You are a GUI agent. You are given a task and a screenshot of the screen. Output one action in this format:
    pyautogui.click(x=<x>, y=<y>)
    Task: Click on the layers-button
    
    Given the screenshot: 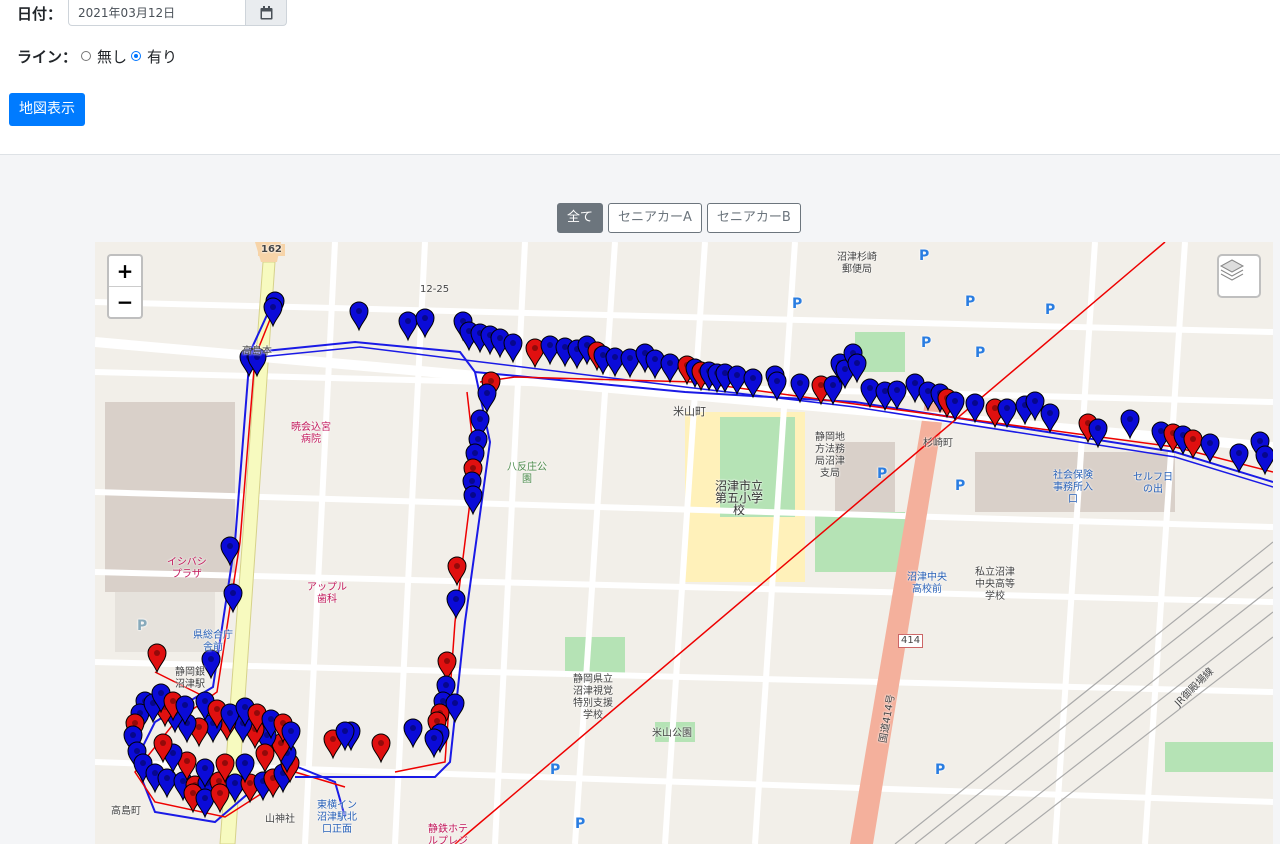 What is the action you would take?
    pyautogui.click(x=1239, y=276)
    